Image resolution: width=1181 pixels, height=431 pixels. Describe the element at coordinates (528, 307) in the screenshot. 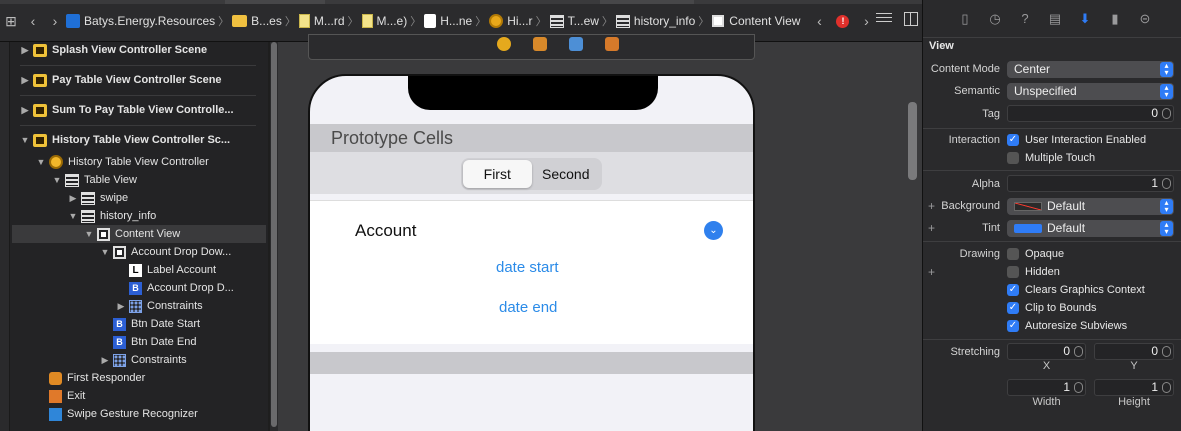

I see `btn-date-end: date end` at that location.